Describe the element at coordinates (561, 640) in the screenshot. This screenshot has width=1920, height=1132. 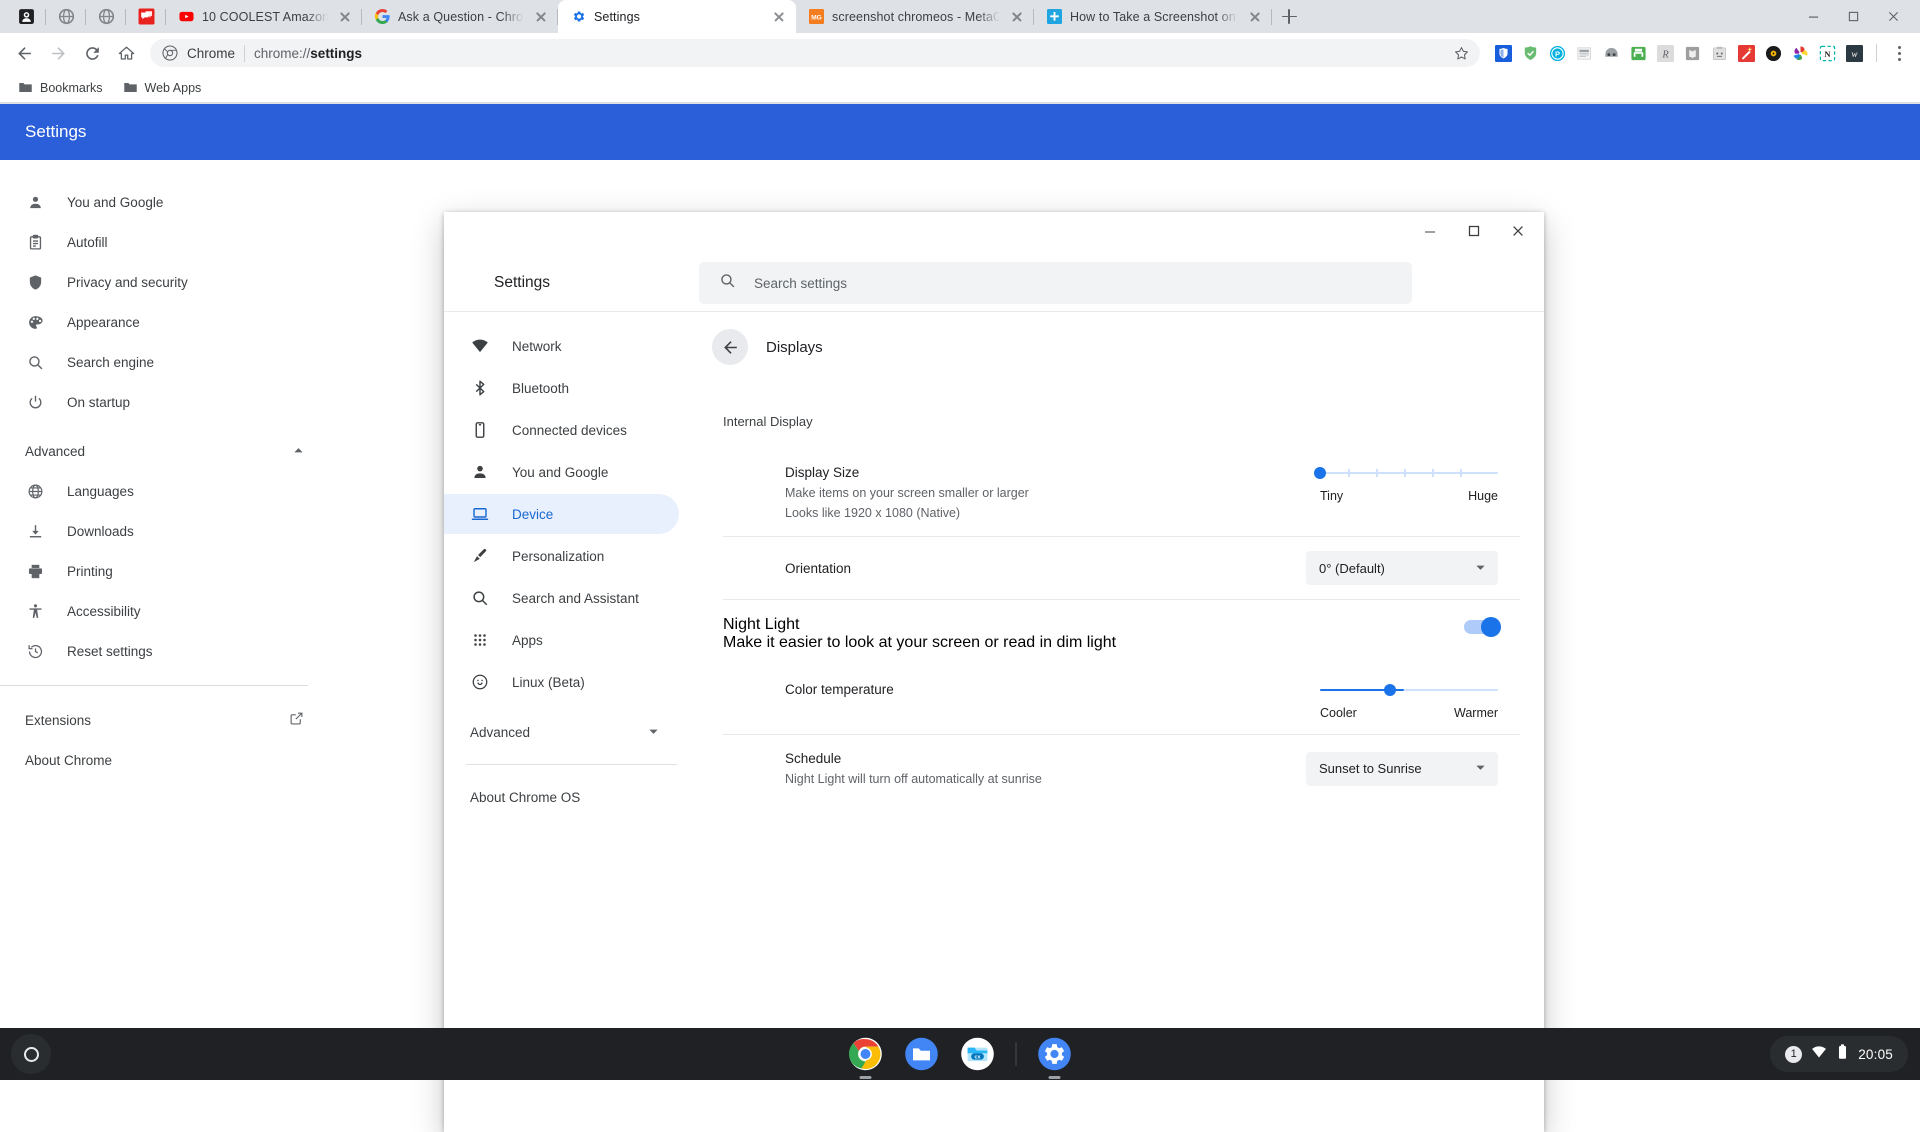
I see `sidebar-item-apps: Apps` at that location.